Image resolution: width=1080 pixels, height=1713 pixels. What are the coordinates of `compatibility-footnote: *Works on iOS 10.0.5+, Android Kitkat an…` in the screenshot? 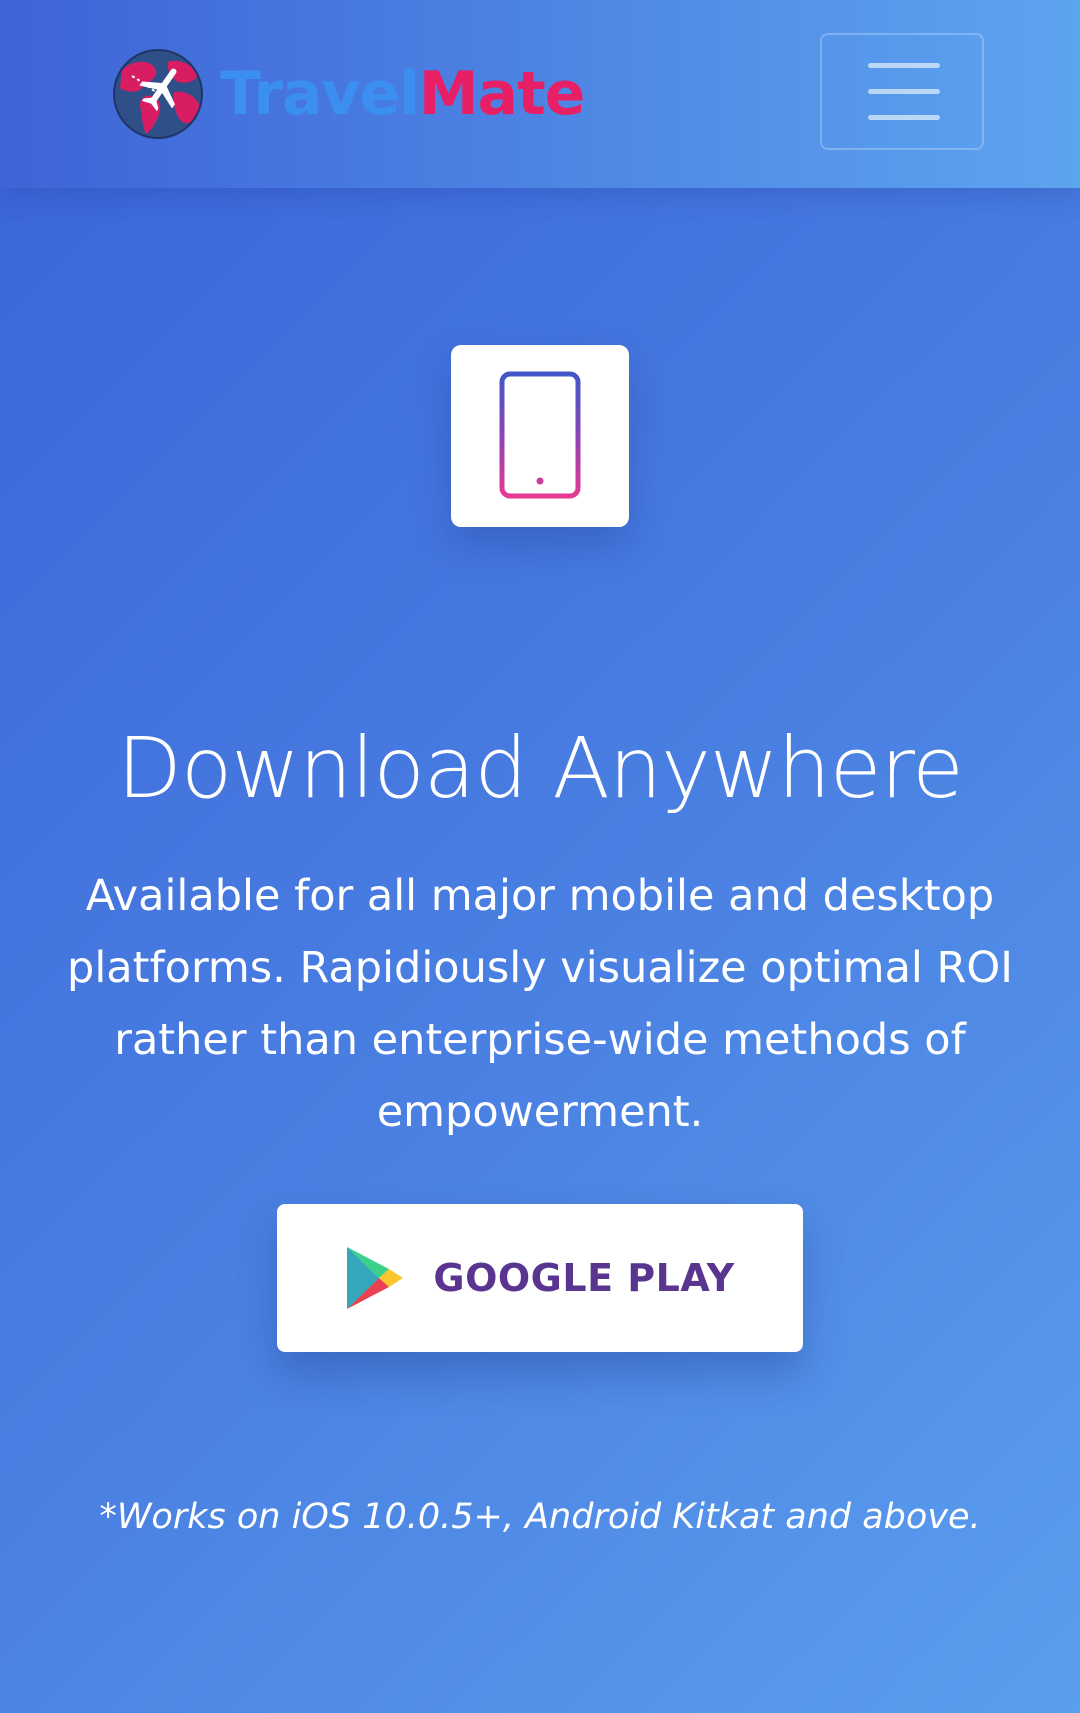 It's located at (540, 1517).